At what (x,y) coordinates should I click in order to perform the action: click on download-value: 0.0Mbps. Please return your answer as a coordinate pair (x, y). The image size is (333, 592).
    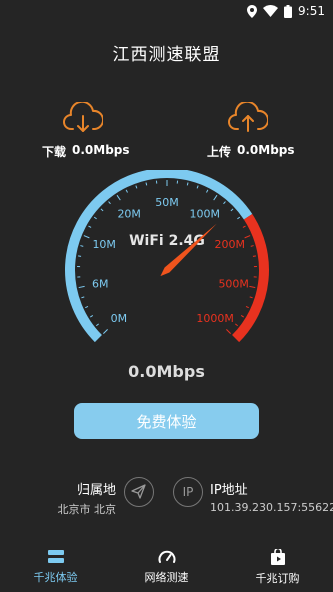
    Looking at the image, I should click on (101, 150).